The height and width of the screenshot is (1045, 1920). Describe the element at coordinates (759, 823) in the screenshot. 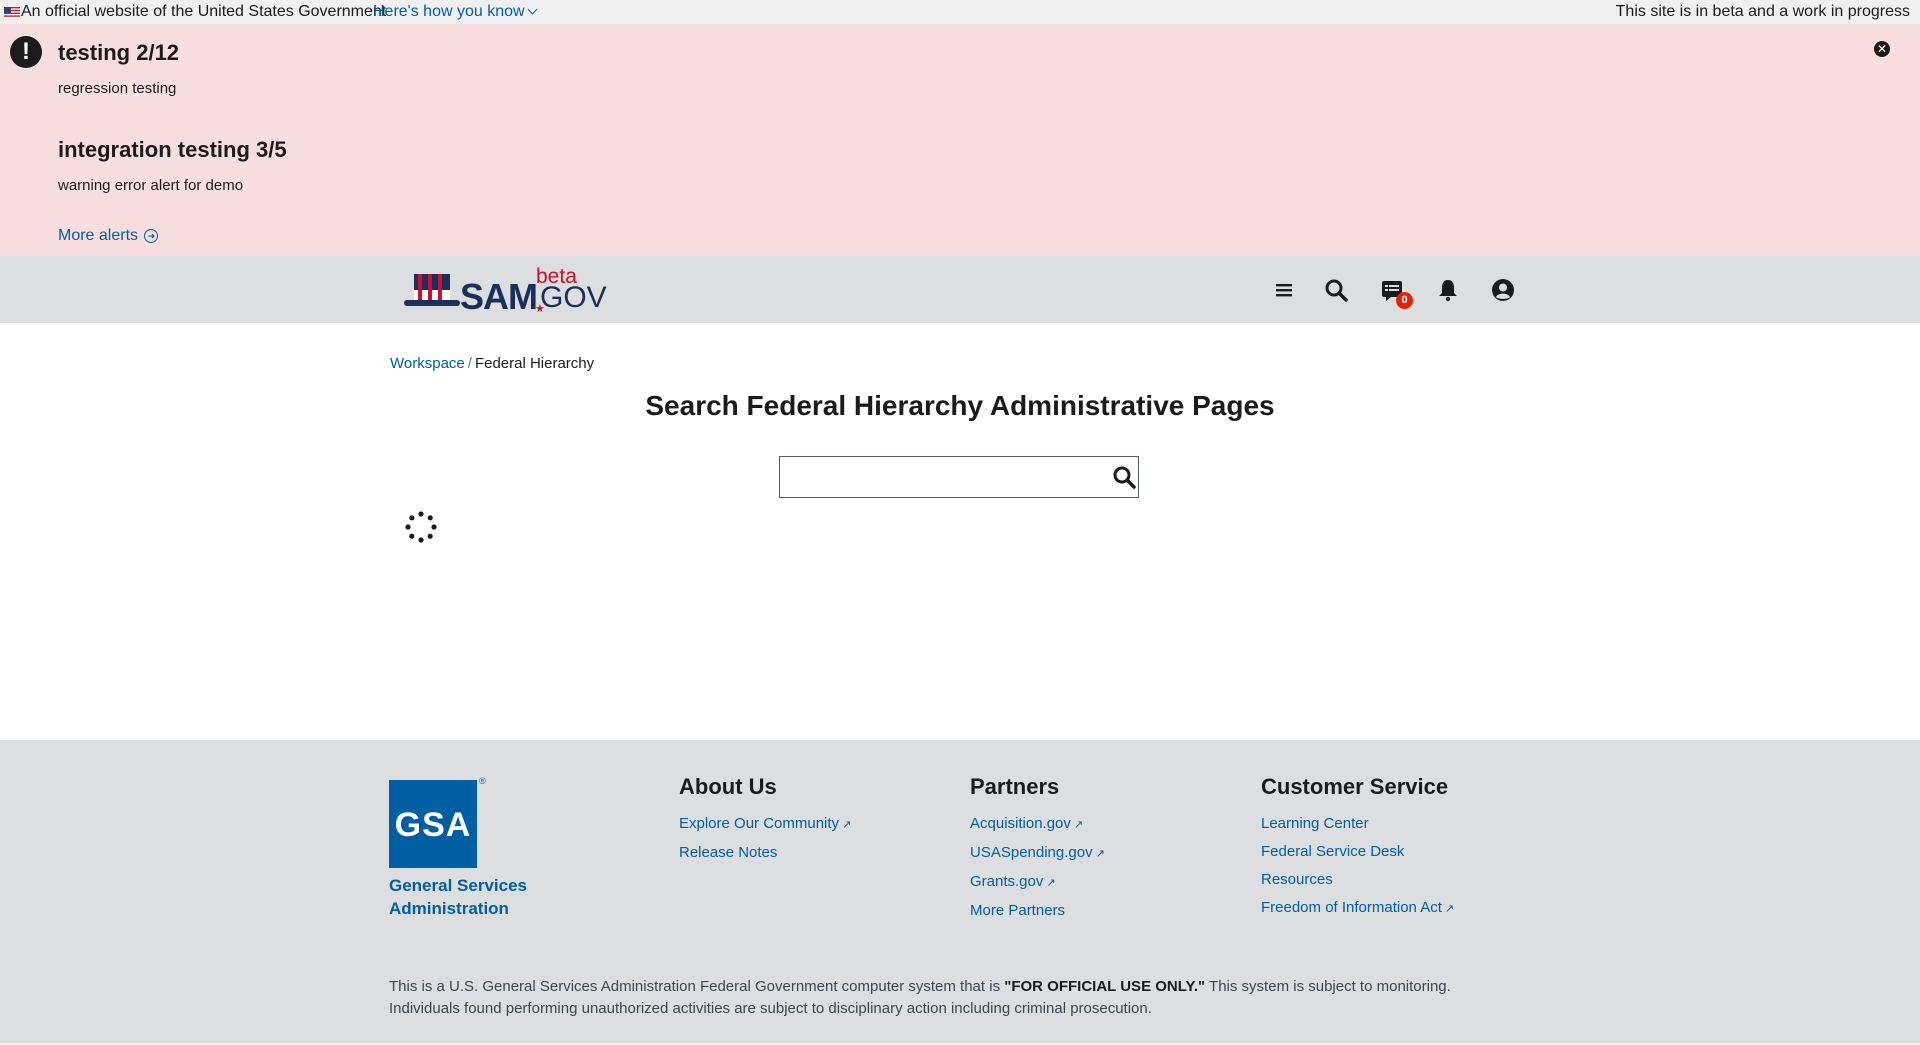

I see `footer-link-label: Explore Our Community` at that location.